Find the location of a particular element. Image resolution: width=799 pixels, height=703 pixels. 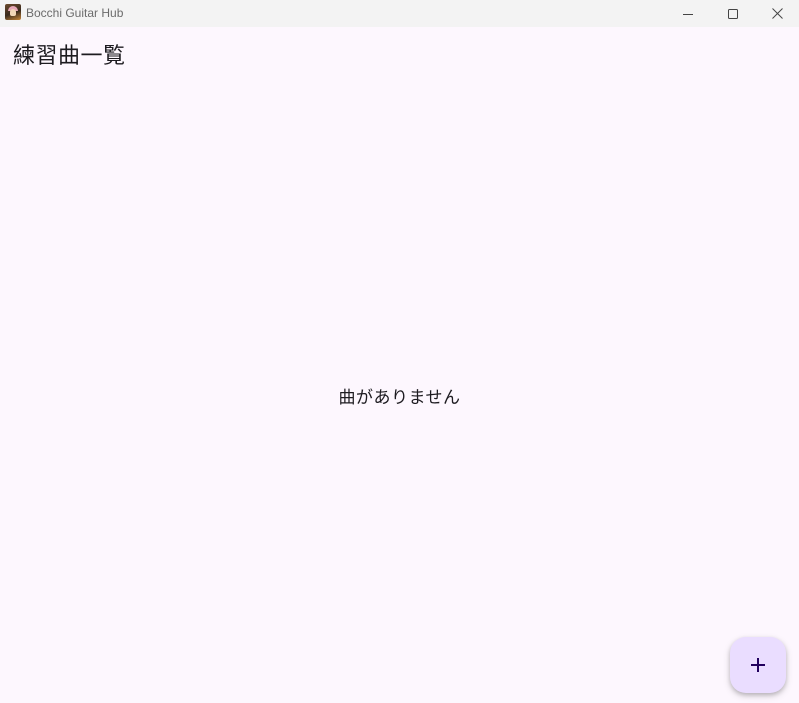

minimize-button is located at coordinates (687, 13).